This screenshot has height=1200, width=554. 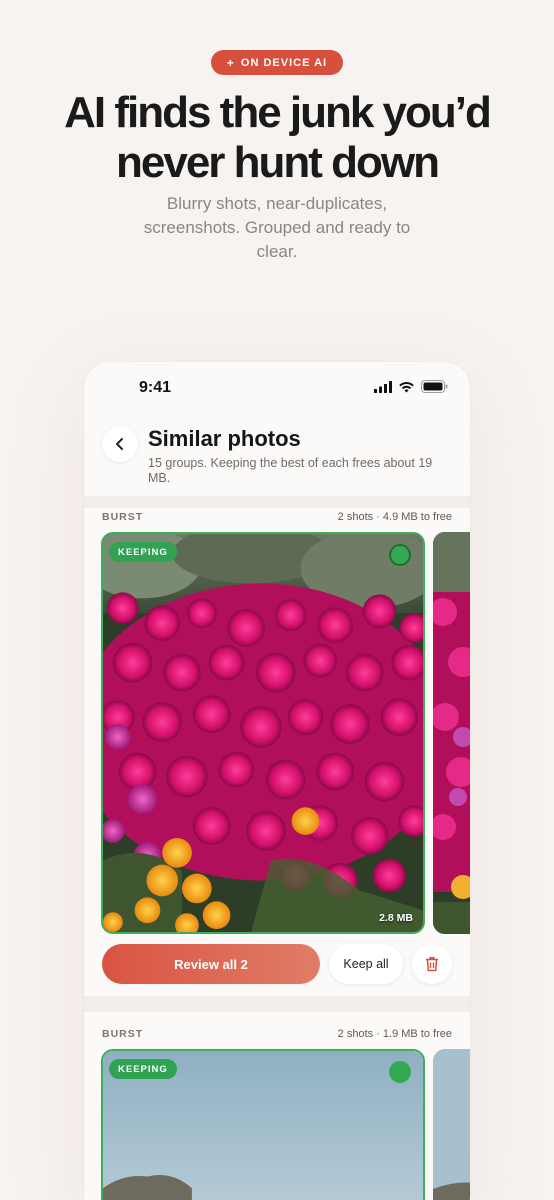 I want to click on screen-title: Similar photos, so click(x=224, y=438).